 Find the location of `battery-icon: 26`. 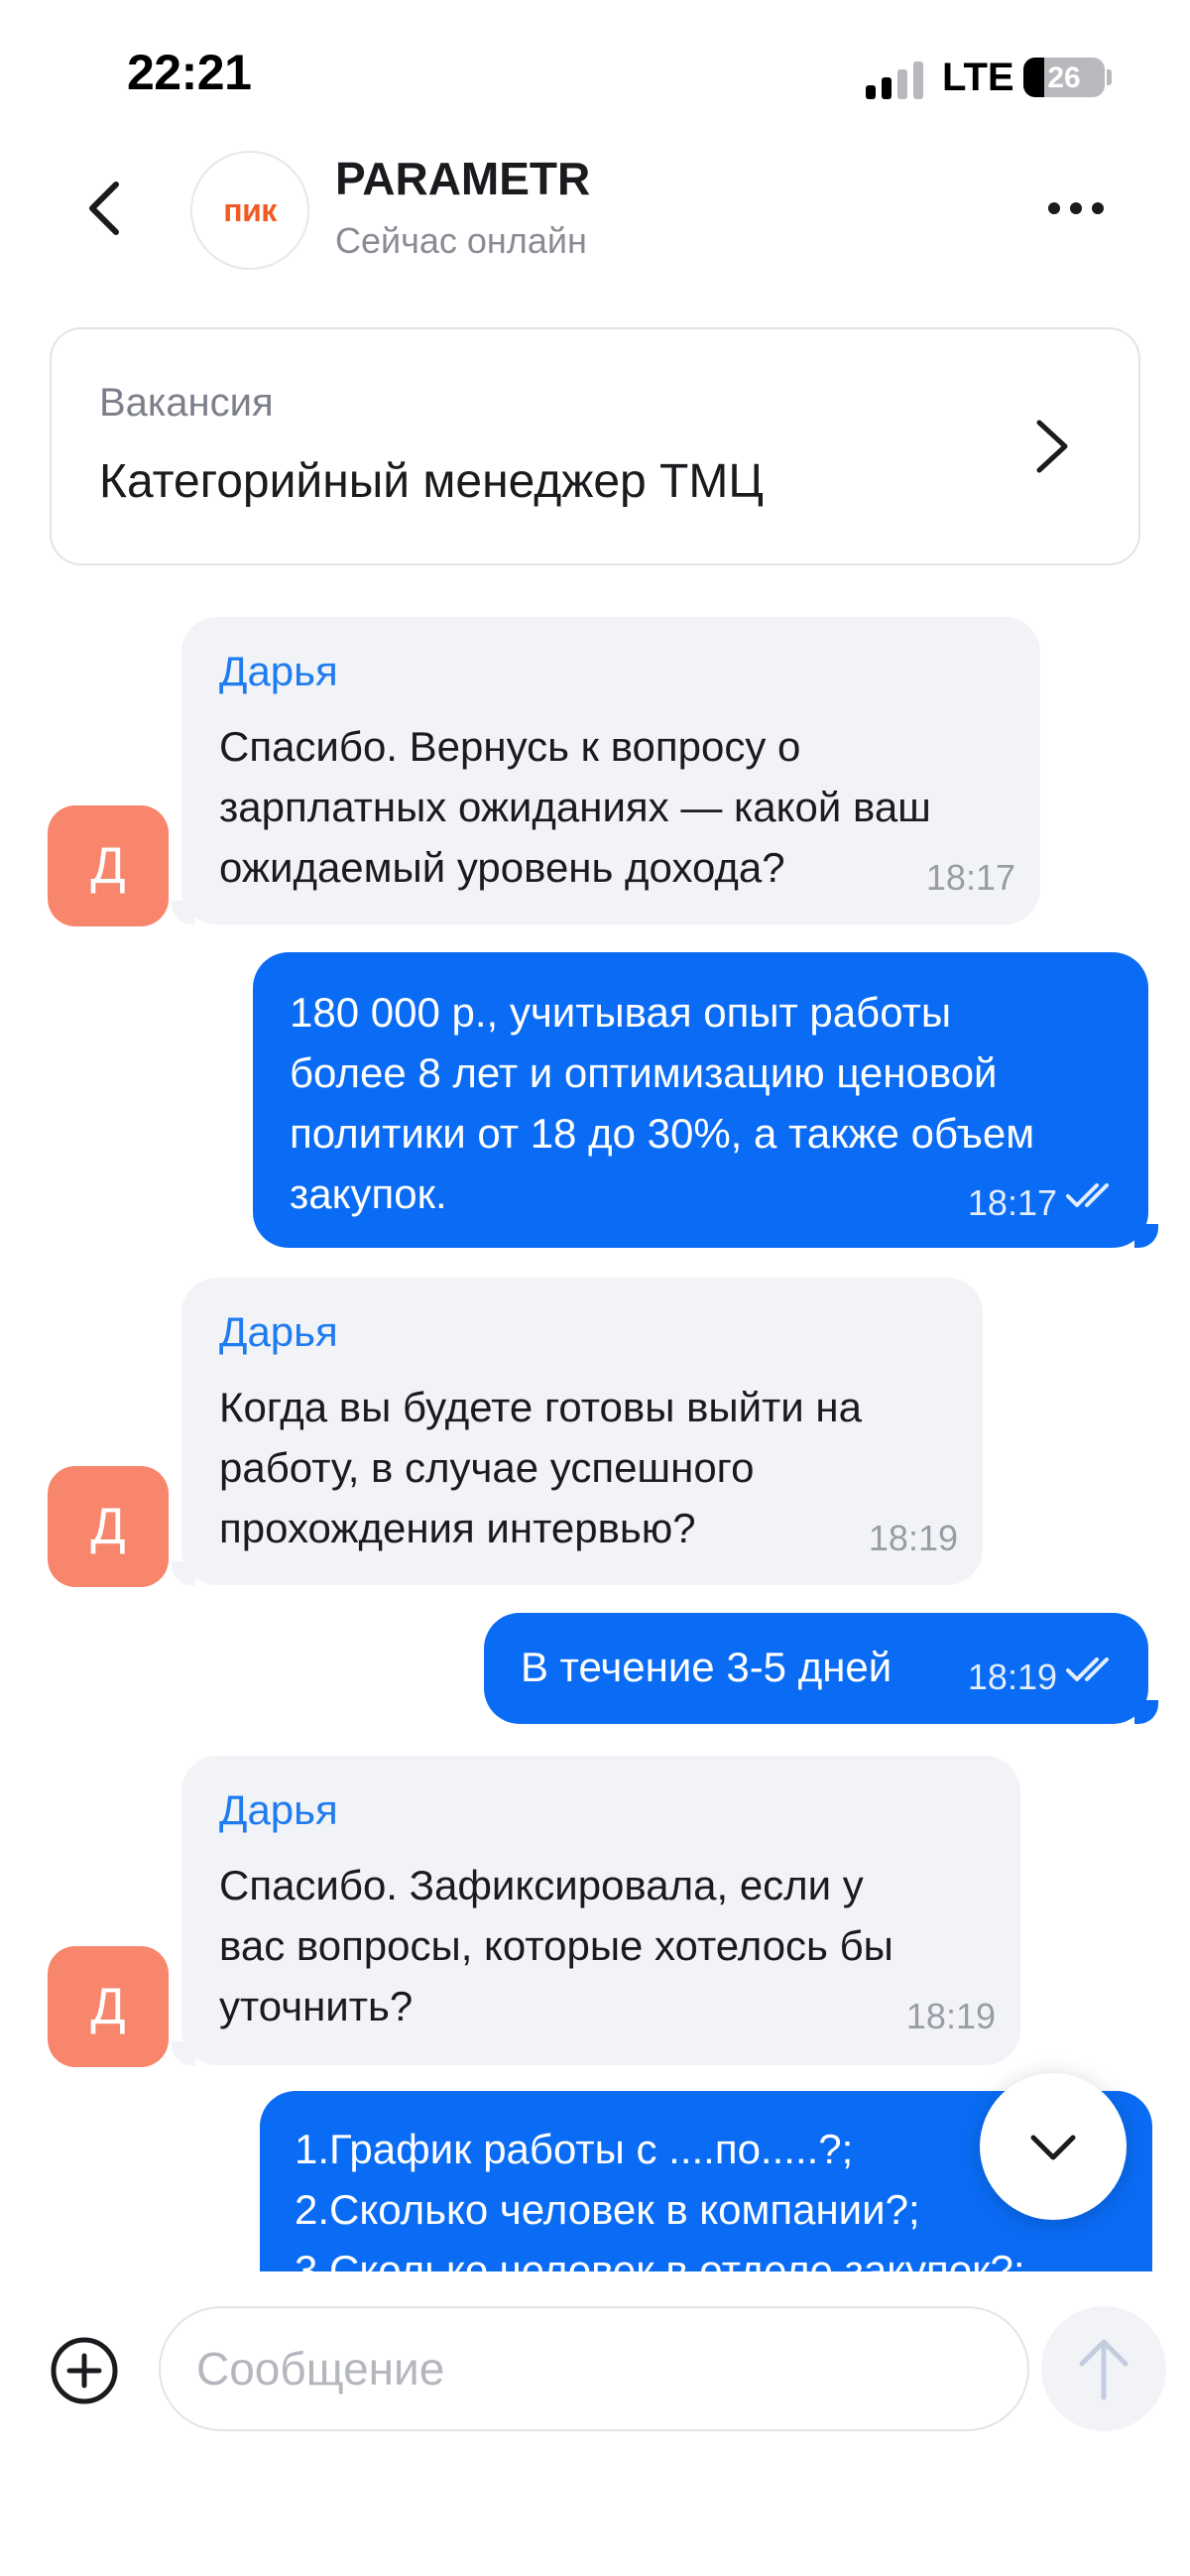

battery-icon: 26 is located at coordinates (1064, 77).